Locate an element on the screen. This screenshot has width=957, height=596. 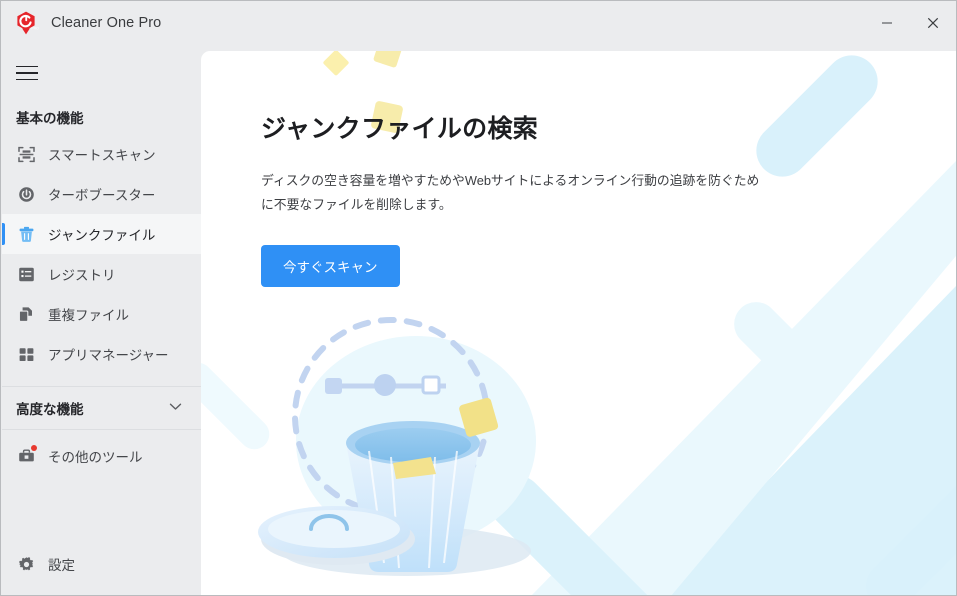
scan-now-button: 今すぐスキャン is located at coordinates (330, 266).